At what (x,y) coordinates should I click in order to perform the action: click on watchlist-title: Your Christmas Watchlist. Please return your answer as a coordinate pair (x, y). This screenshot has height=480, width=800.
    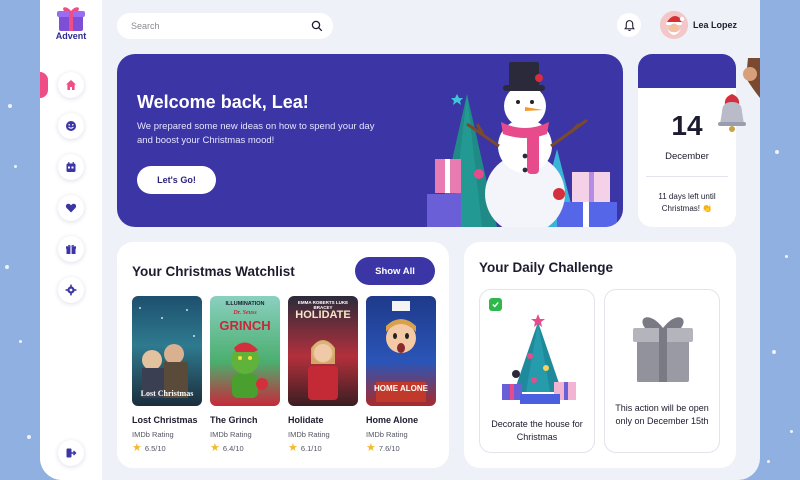
    Looking at the image, I should click on (213, 271).